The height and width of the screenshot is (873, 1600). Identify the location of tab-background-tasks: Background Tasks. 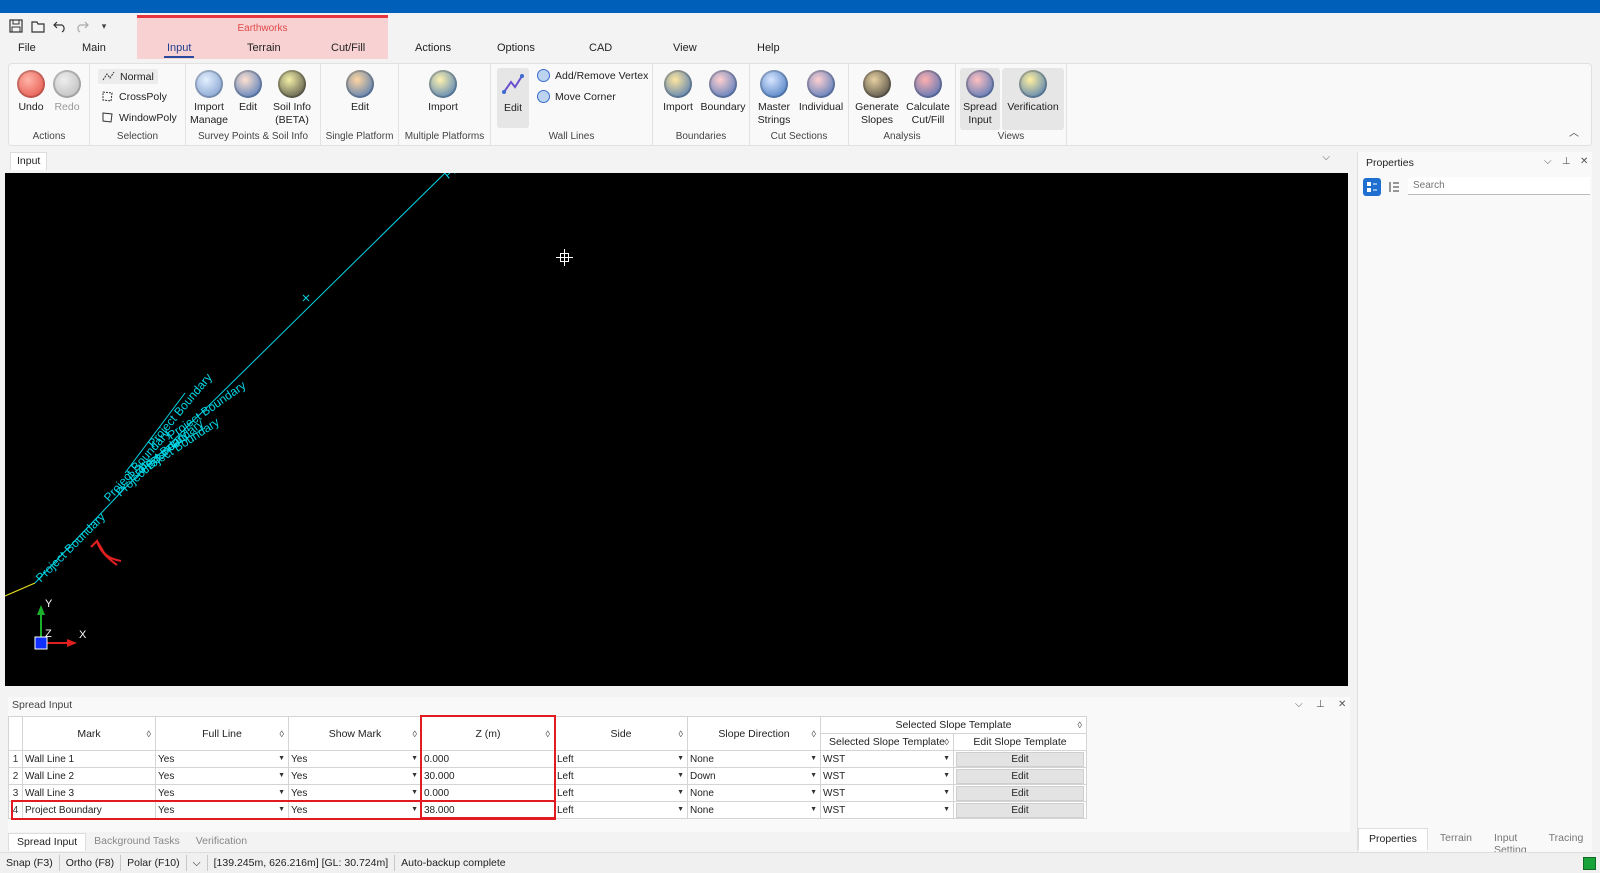
(137, 842).